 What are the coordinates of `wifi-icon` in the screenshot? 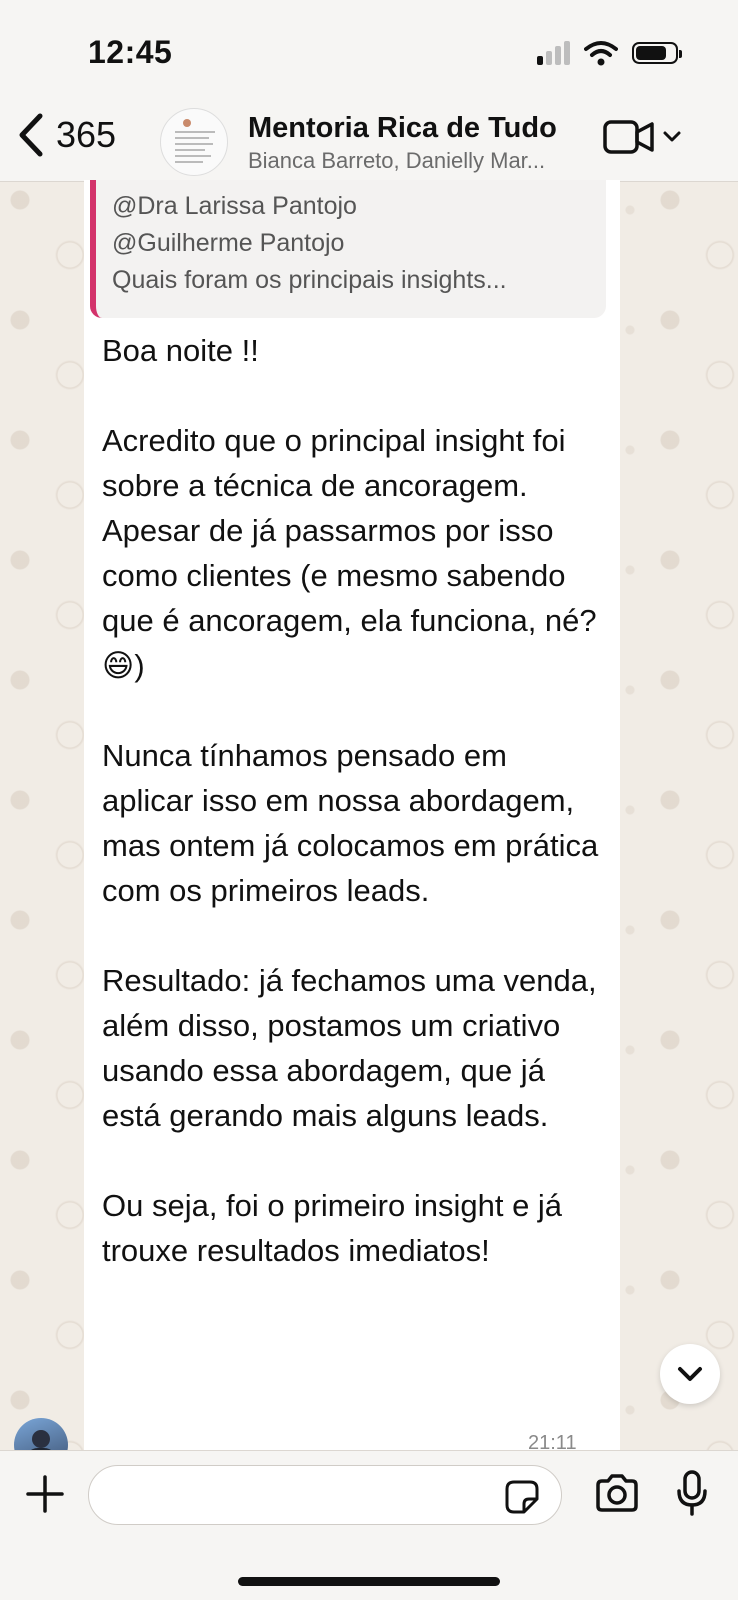 It's located at (601, 53).